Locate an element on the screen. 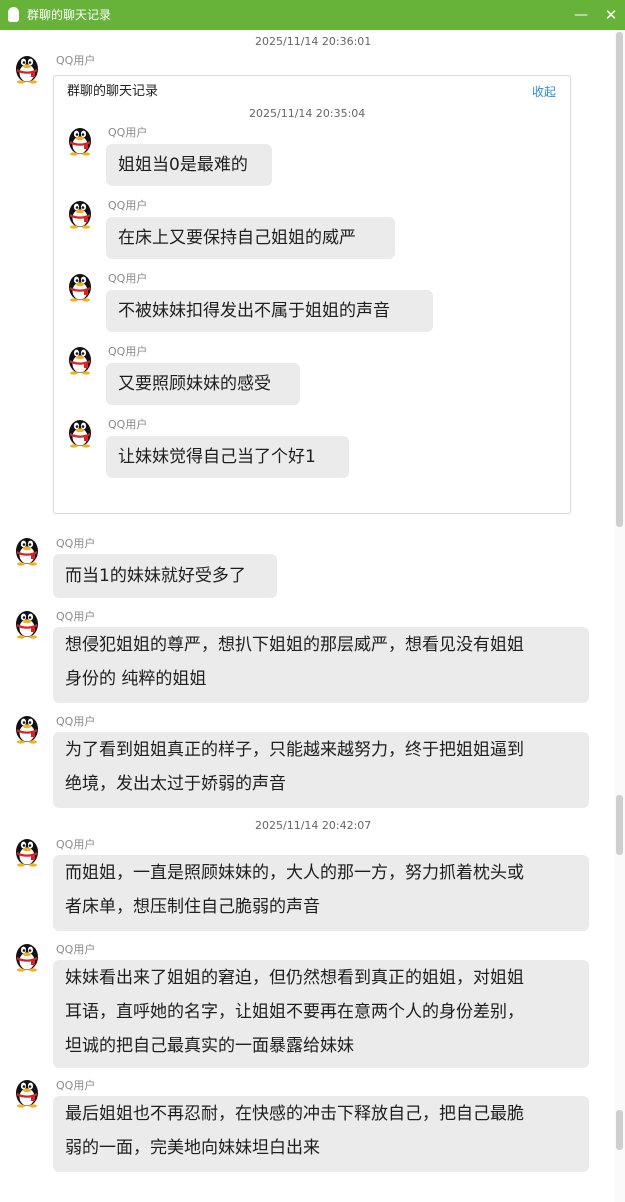  message-bubble: 不被妹妹扣得发出不属于姐姐的声音 is located at coordinates (269, 311).